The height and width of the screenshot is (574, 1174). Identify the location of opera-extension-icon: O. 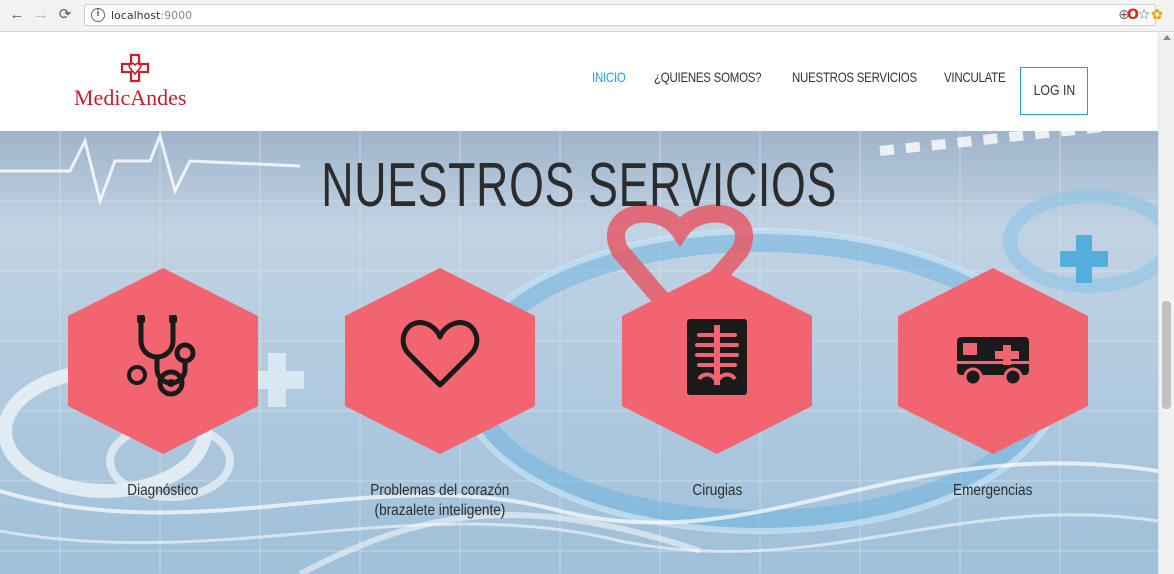
(1133, 15).